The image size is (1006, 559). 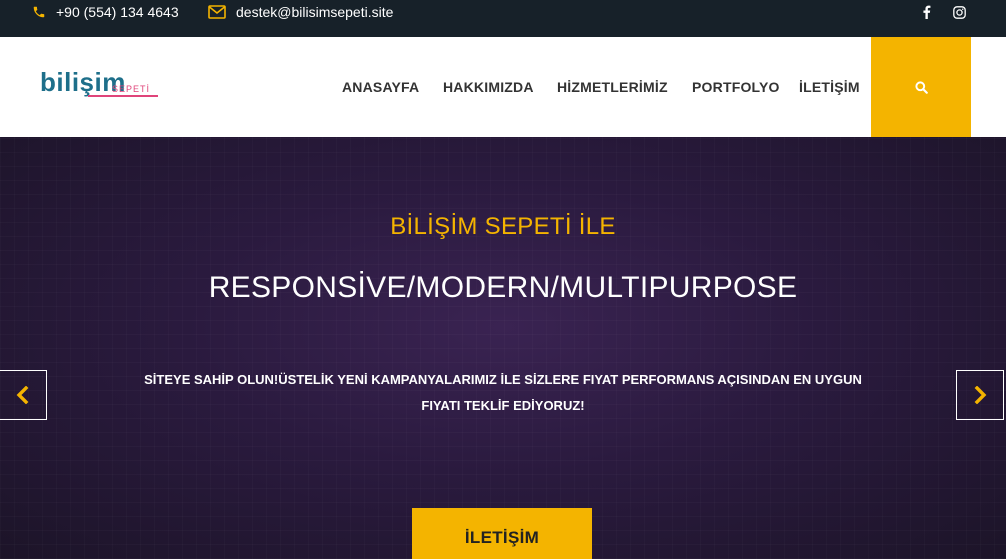 What do you see at coordinates (503, 226) in the screenshot?
I see `hero-subtitle: BİLİŞİM SEPETİ İLE` at bounding box center [503, 226].